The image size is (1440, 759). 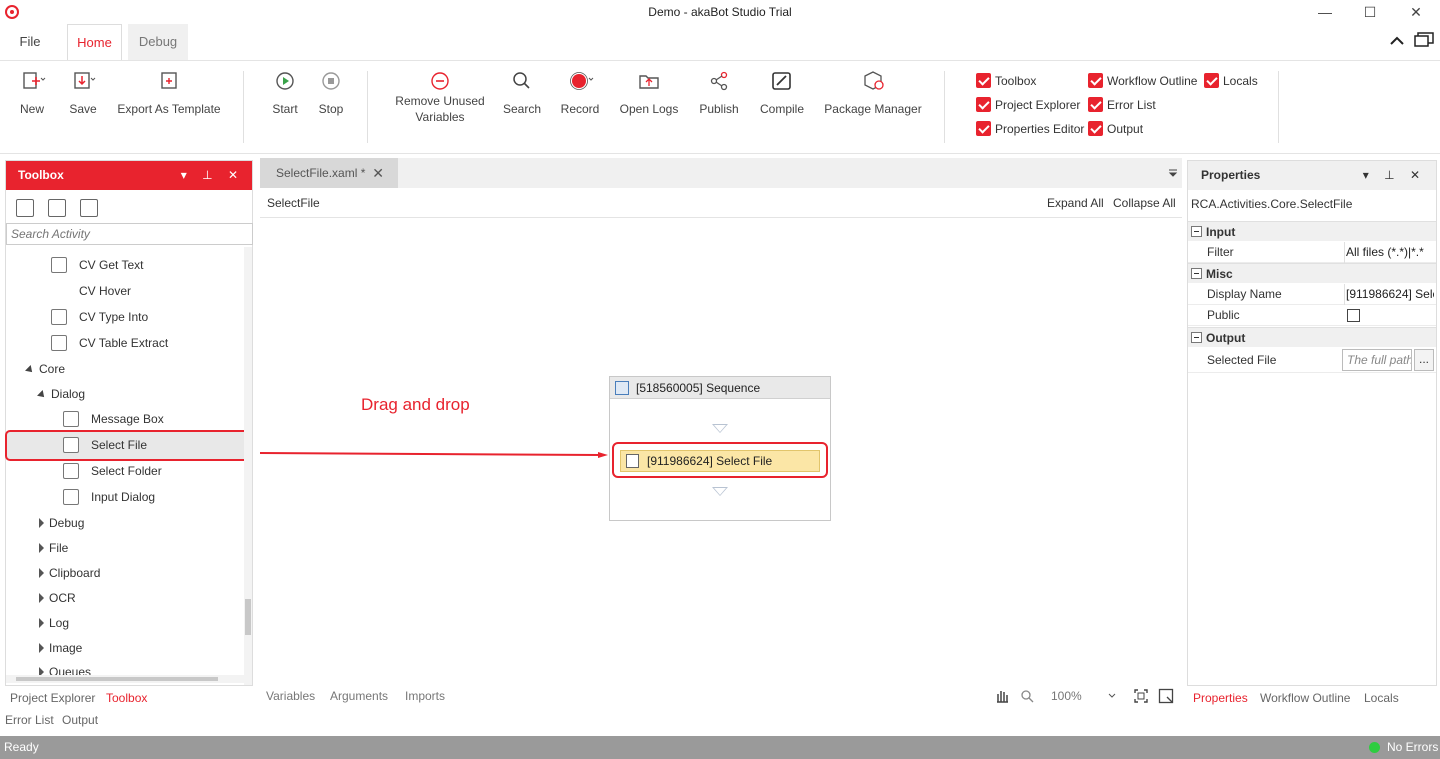 What do you see at coordinates (126, 698) in the screenshot?
I see `tab-toolbox: Toolbox` at bounding box center [126, 698].